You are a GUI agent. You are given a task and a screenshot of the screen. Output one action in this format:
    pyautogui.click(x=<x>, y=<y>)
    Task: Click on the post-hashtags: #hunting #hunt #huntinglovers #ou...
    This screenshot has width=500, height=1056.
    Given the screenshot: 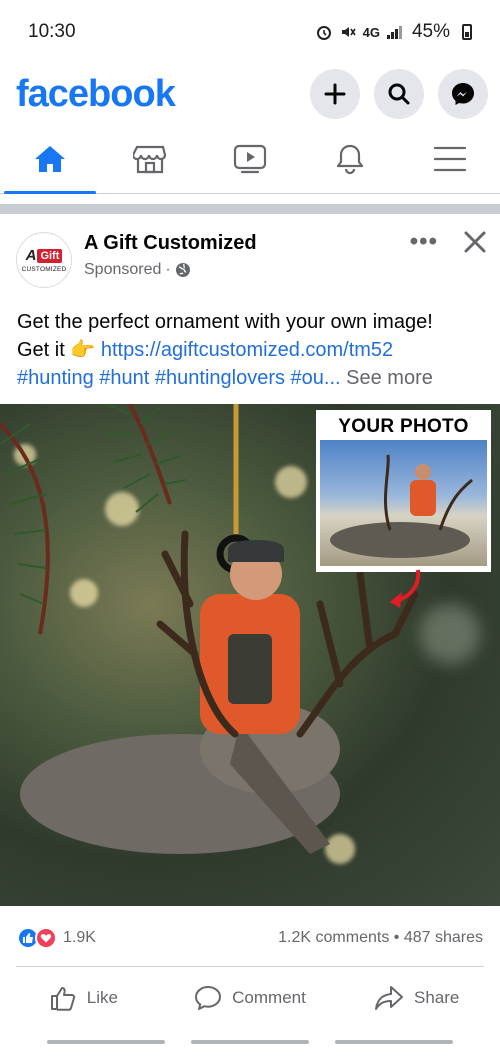 What is the action you would take?
    pyautogui.click(x=179, y=378)
    